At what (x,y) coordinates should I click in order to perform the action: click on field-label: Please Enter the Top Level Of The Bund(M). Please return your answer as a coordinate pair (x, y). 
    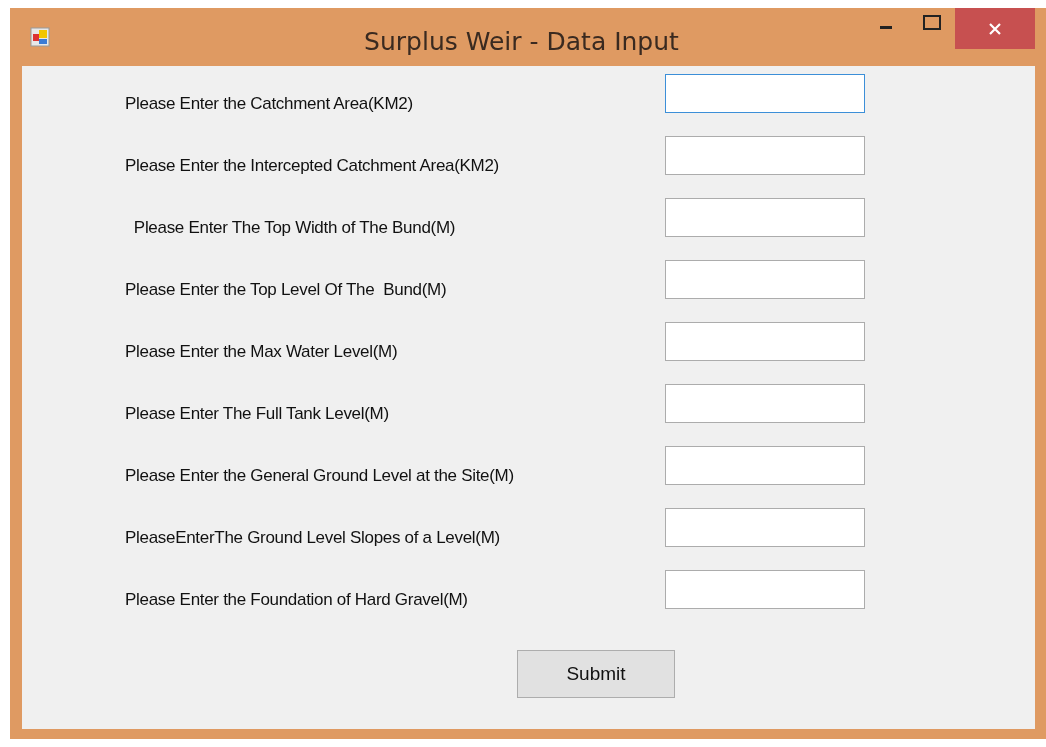
    Looking at the image, I should click on (286, 290).